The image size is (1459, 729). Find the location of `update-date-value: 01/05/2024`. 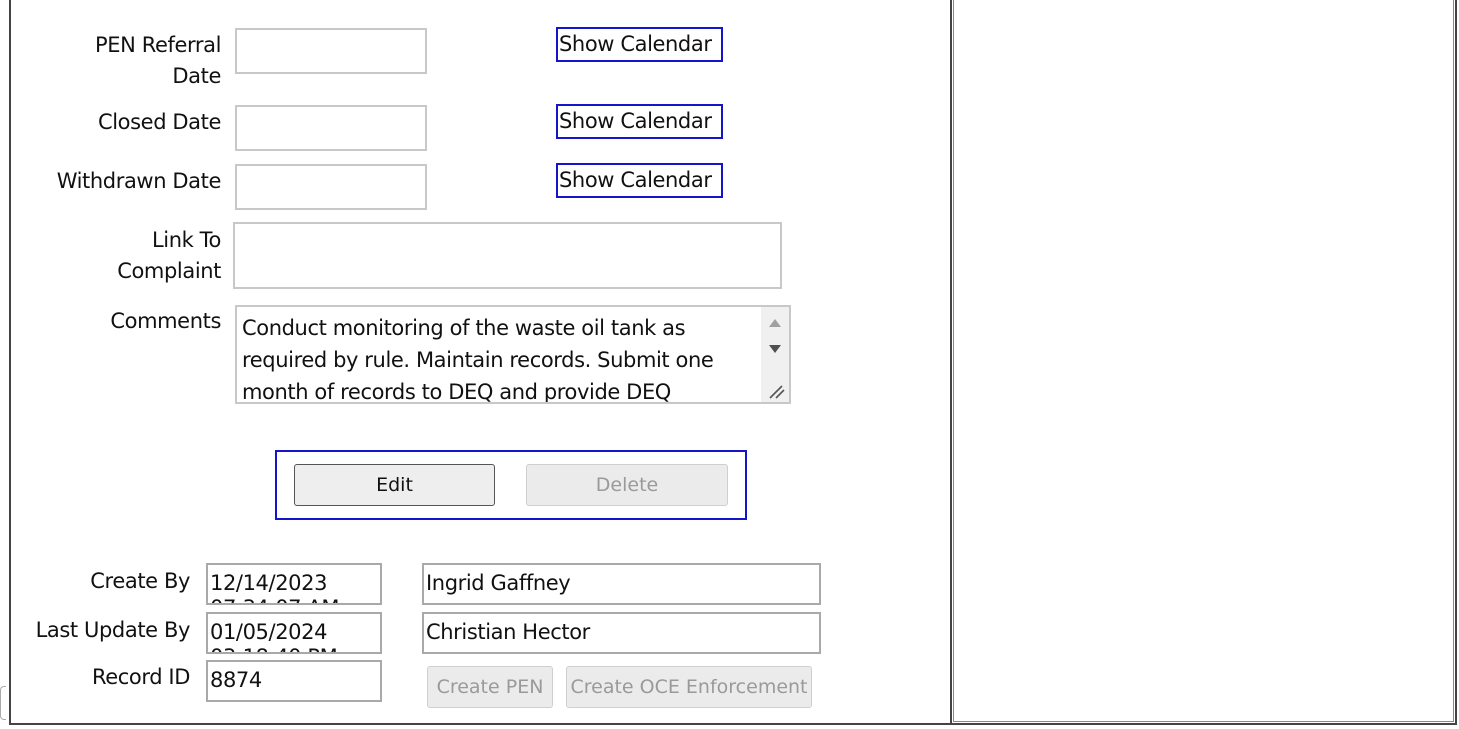

update-date-value: 01/05/2024 is located at coordinates (269, 632).